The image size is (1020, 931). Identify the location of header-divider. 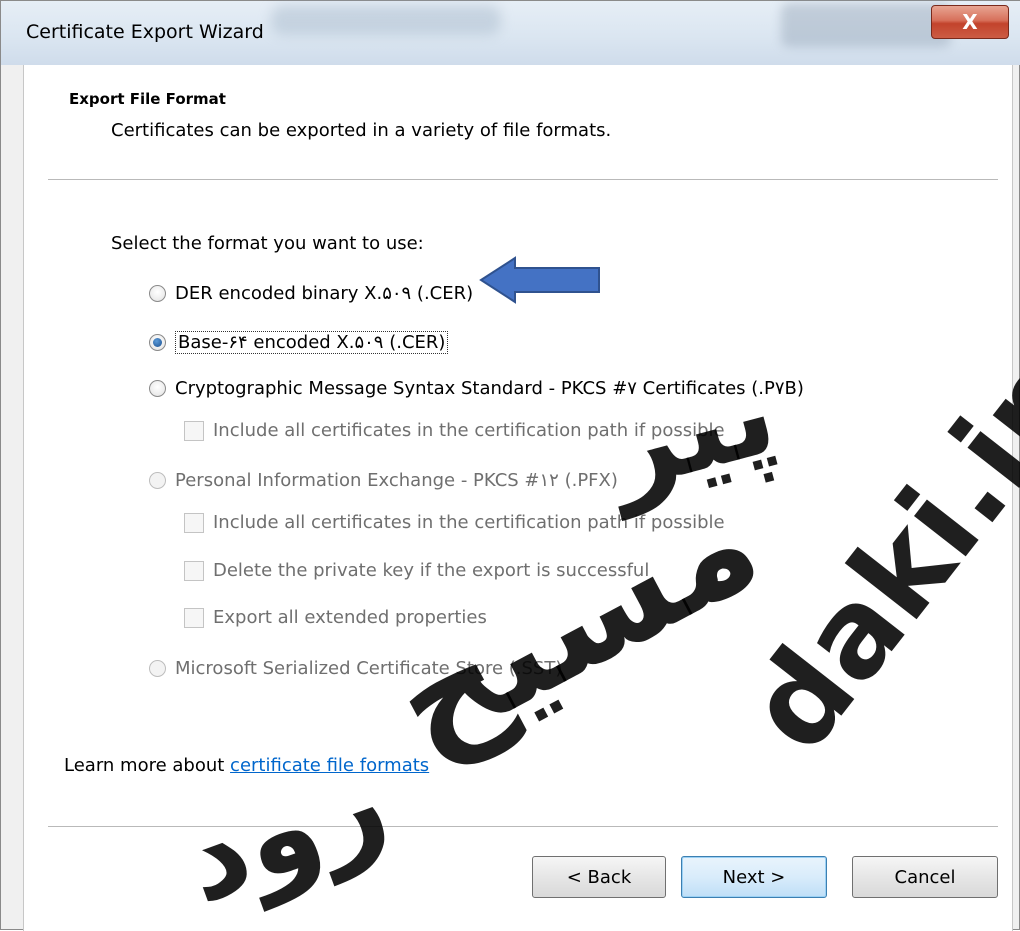
(523, 179).